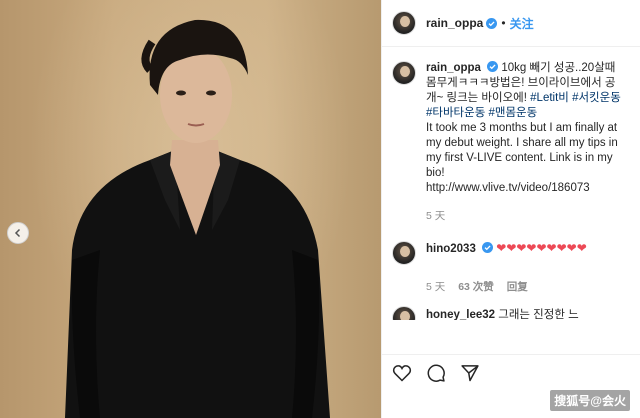 The width and height of the screenshot is (640, 418). I want to click on comment-item: hino2033 ❤❤❤❤❤❤❤❤❤, so click(511, 253).